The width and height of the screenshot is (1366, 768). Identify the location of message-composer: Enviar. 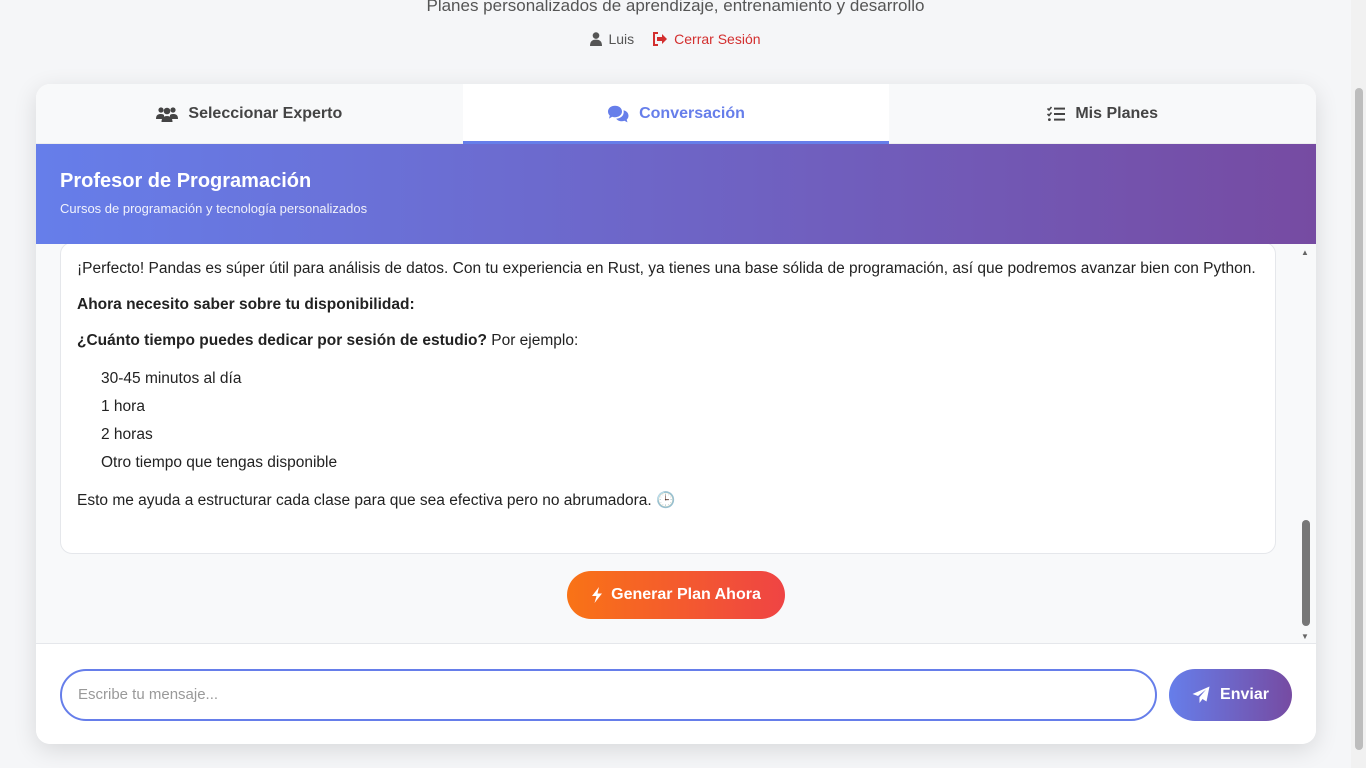
(676, 693).